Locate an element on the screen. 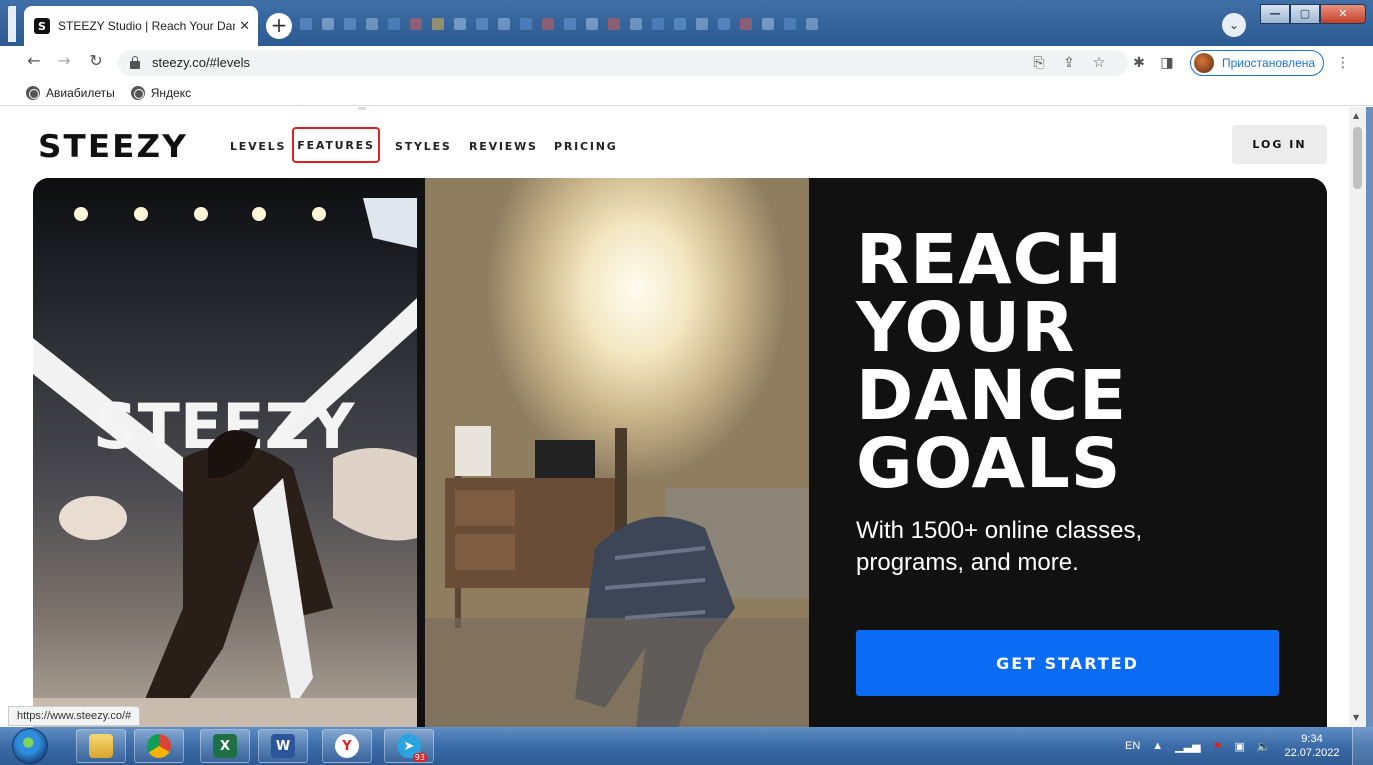 Image resolution: width=1373 pixels, height=765 pixels. nav-link-features-highlight: FEATURES is located at coordinates (336, 145).